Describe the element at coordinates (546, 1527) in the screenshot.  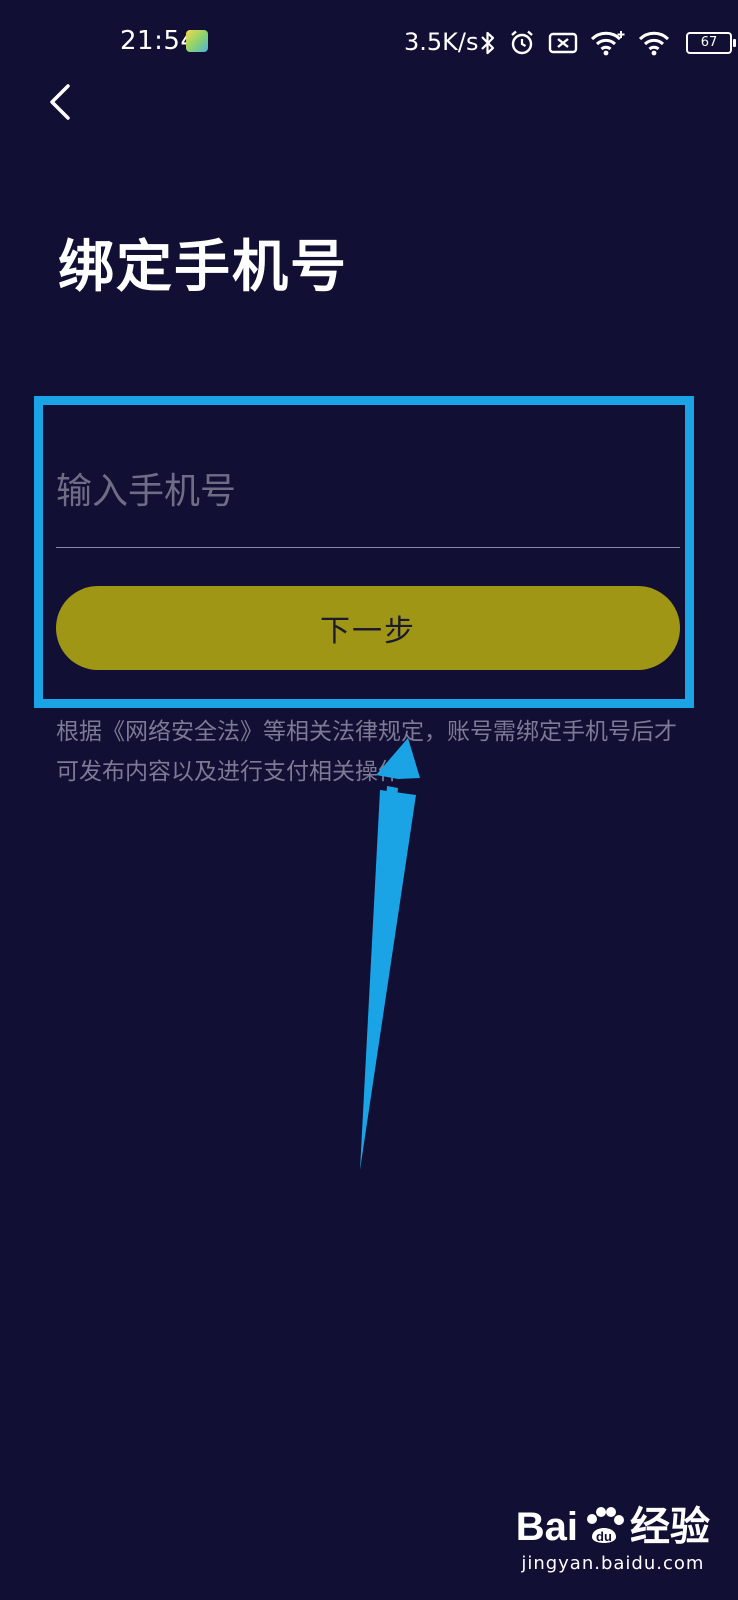
I see `watermark-brand-left: Bai` at that location.